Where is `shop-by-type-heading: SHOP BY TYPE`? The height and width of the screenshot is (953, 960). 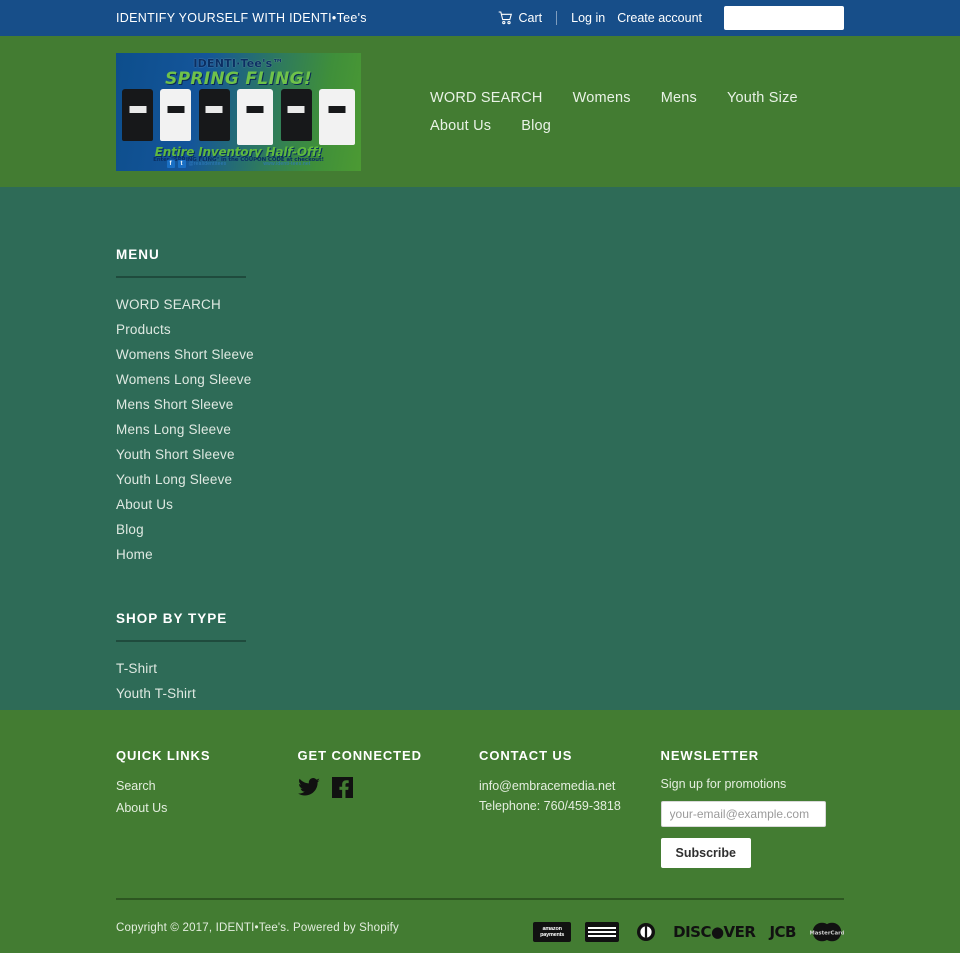
shop-by-type-heading: SHOP BY TYPE is located at coordinates (172, 618).